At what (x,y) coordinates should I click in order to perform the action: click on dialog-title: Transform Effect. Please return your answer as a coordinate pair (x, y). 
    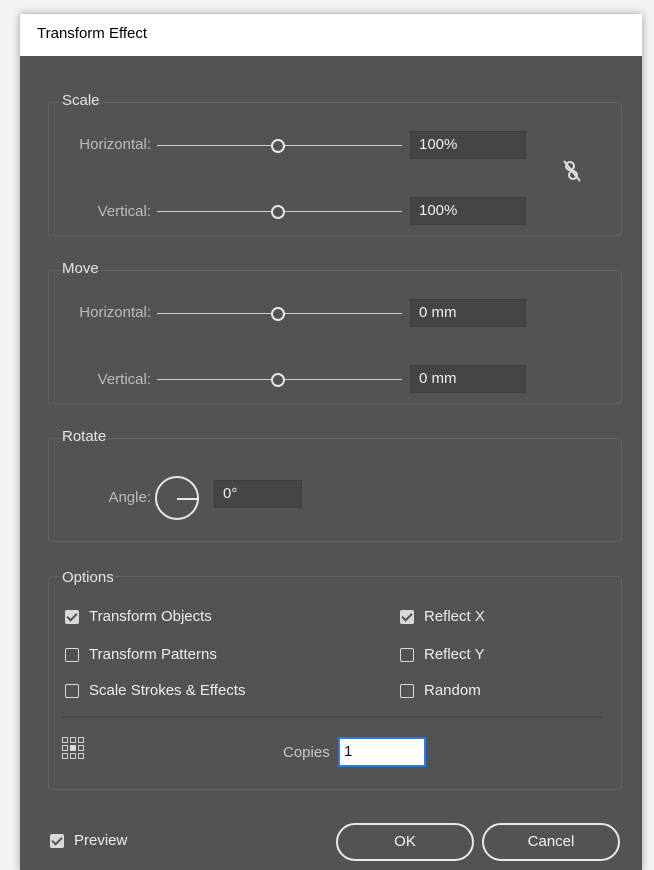
    Looking at the image, I should click on (92, 33).